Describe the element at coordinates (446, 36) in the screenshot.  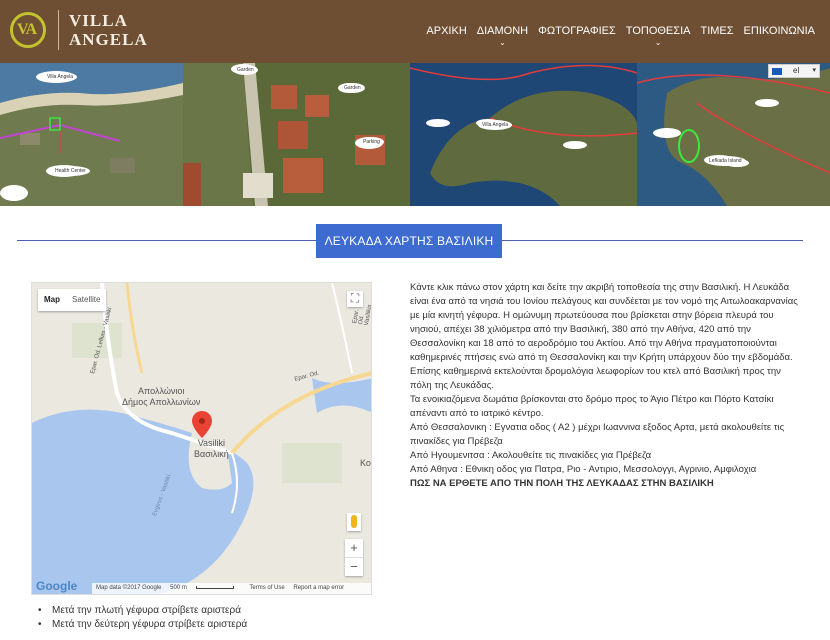
I see `nav-home: ΑΡΧΙΚΗ` at that location.